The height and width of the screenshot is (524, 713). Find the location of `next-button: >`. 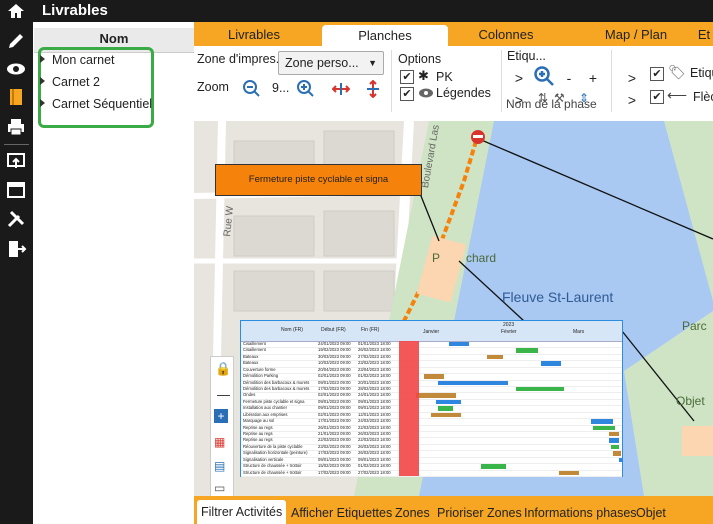

next-button: > is located at coordinates (519, 78).